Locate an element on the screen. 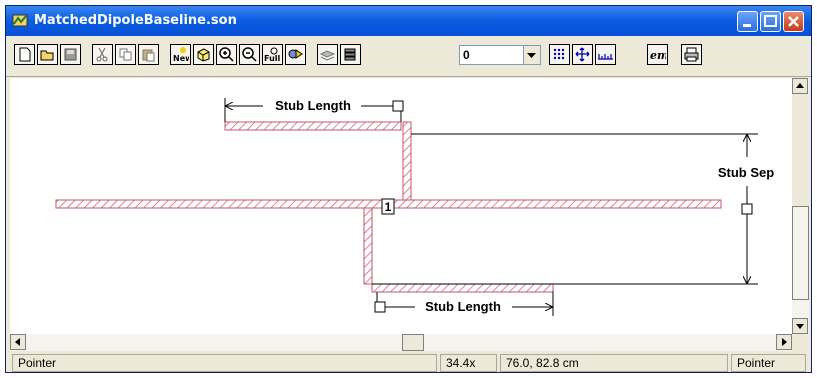  top-stub-horizontal is located at coordinates (313, 126).